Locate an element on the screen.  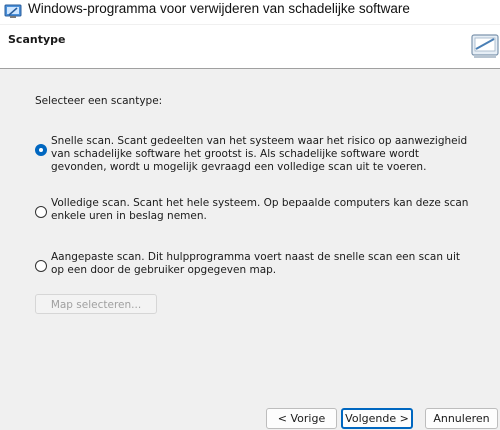
malware-removal-app-icon is located at coordinates (13, 11).